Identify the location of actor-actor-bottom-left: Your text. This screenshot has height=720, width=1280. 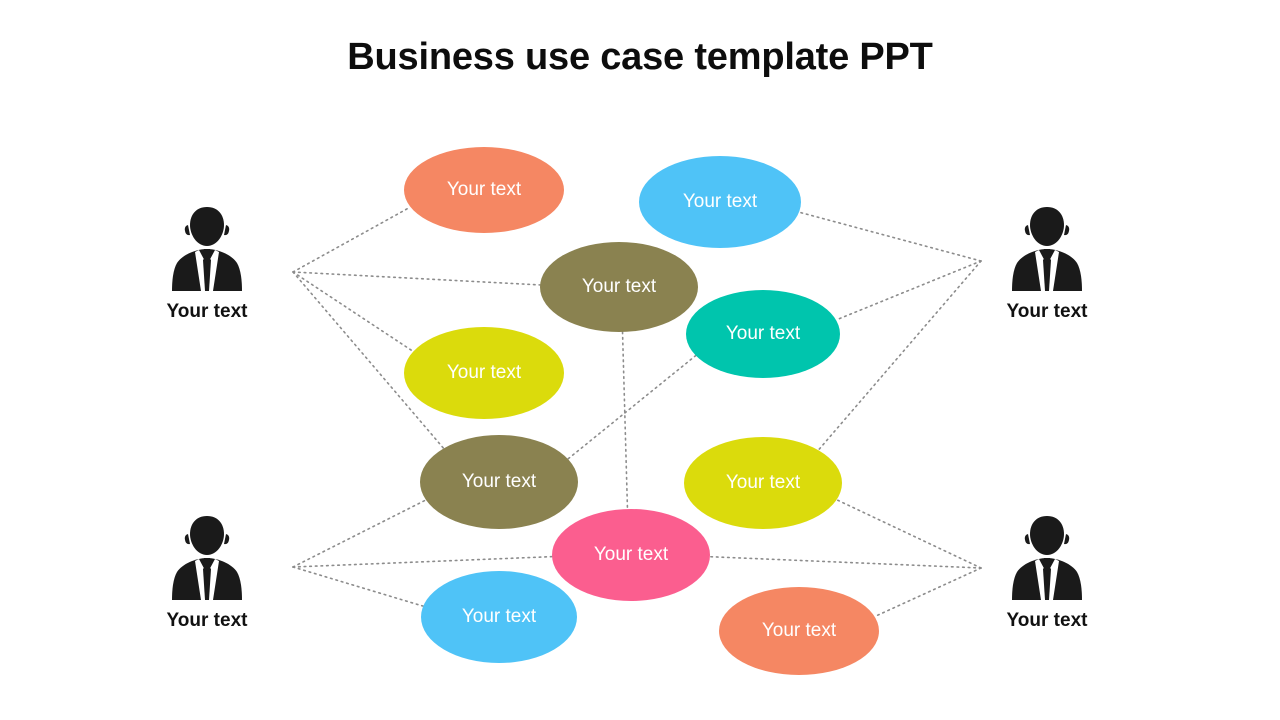
(207, 572).